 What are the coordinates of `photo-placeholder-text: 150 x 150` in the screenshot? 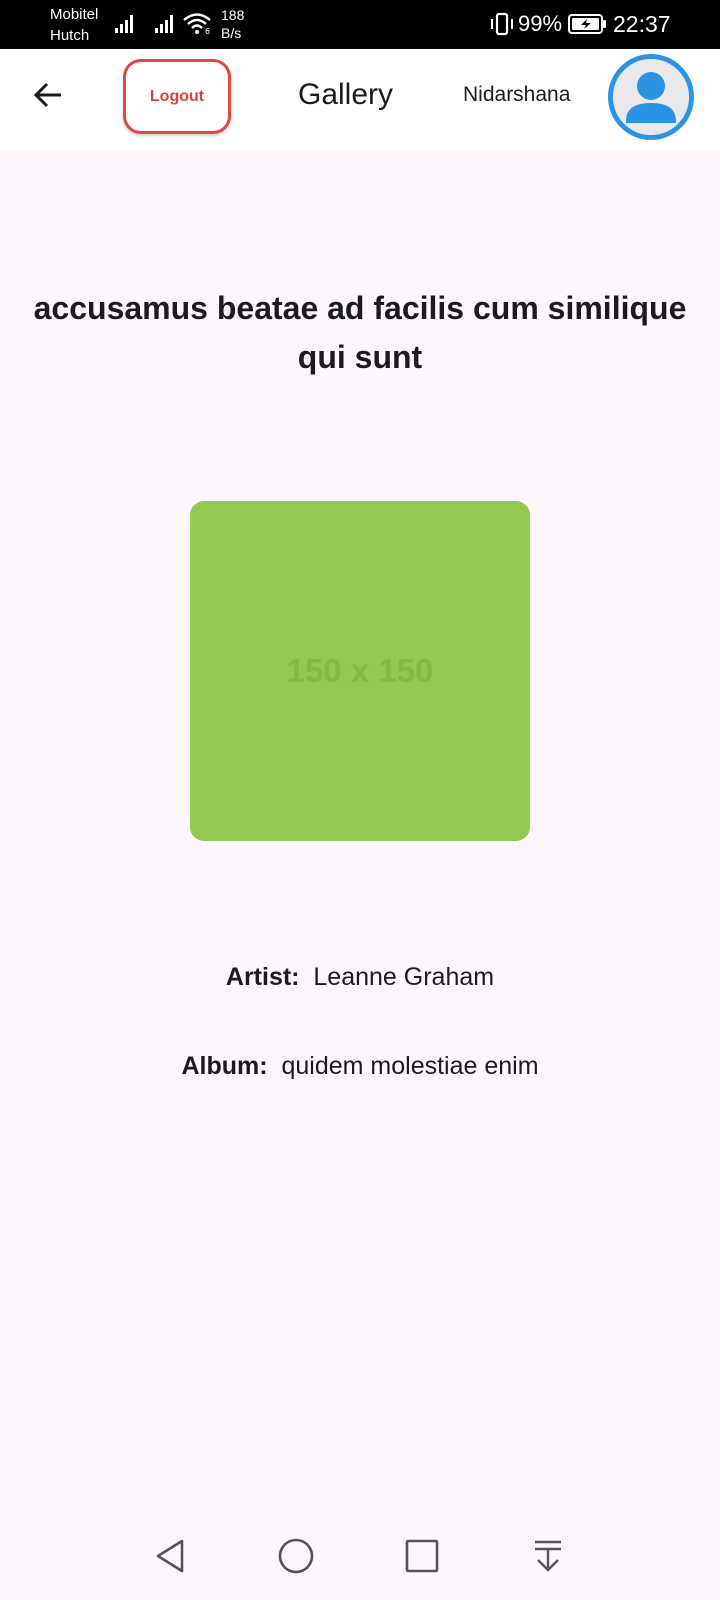 It's located at (360, 670).